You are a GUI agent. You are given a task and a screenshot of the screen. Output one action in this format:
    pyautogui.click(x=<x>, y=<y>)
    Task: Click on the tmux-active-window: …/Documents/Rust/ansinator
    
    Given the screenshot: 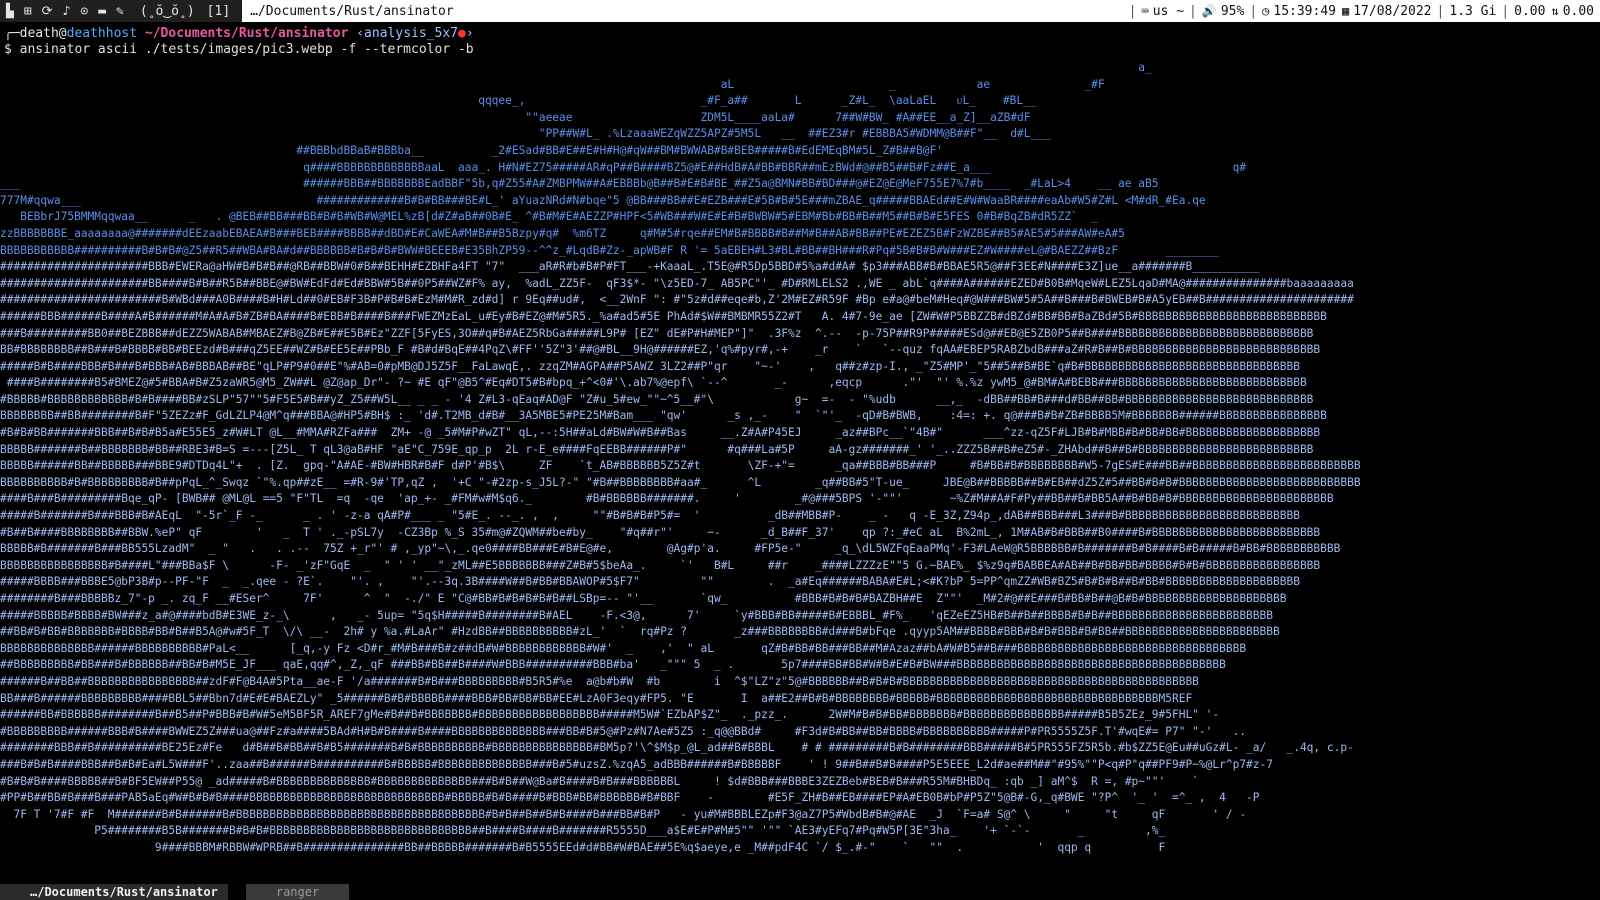 What is the action you would take?
    pyautogui.click(x=114, y=892)
    